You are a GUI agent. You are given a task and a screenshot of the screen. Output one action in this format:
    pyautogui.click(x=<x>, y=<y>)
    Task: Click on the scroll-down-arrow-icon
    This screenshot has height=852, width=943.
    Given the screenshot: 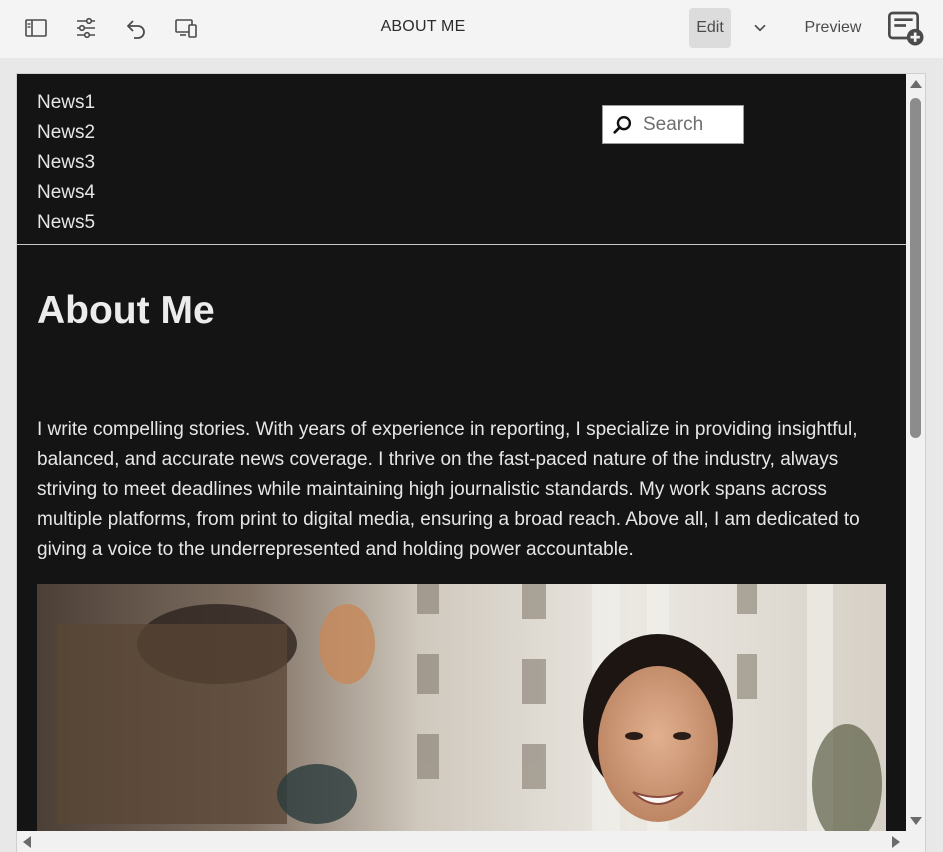 What is the action you would take?
    pyautogui.click(x=916, y=821)
    